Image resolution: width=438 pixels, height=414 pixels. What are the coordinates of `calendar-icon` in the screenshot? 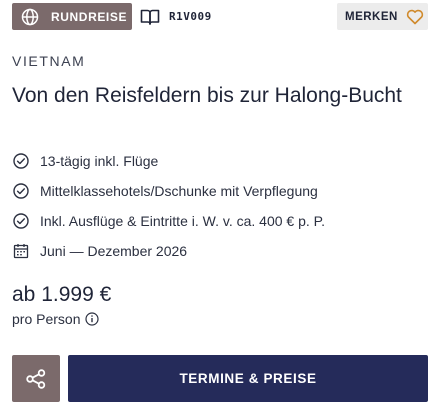 It's located at (21, 251).